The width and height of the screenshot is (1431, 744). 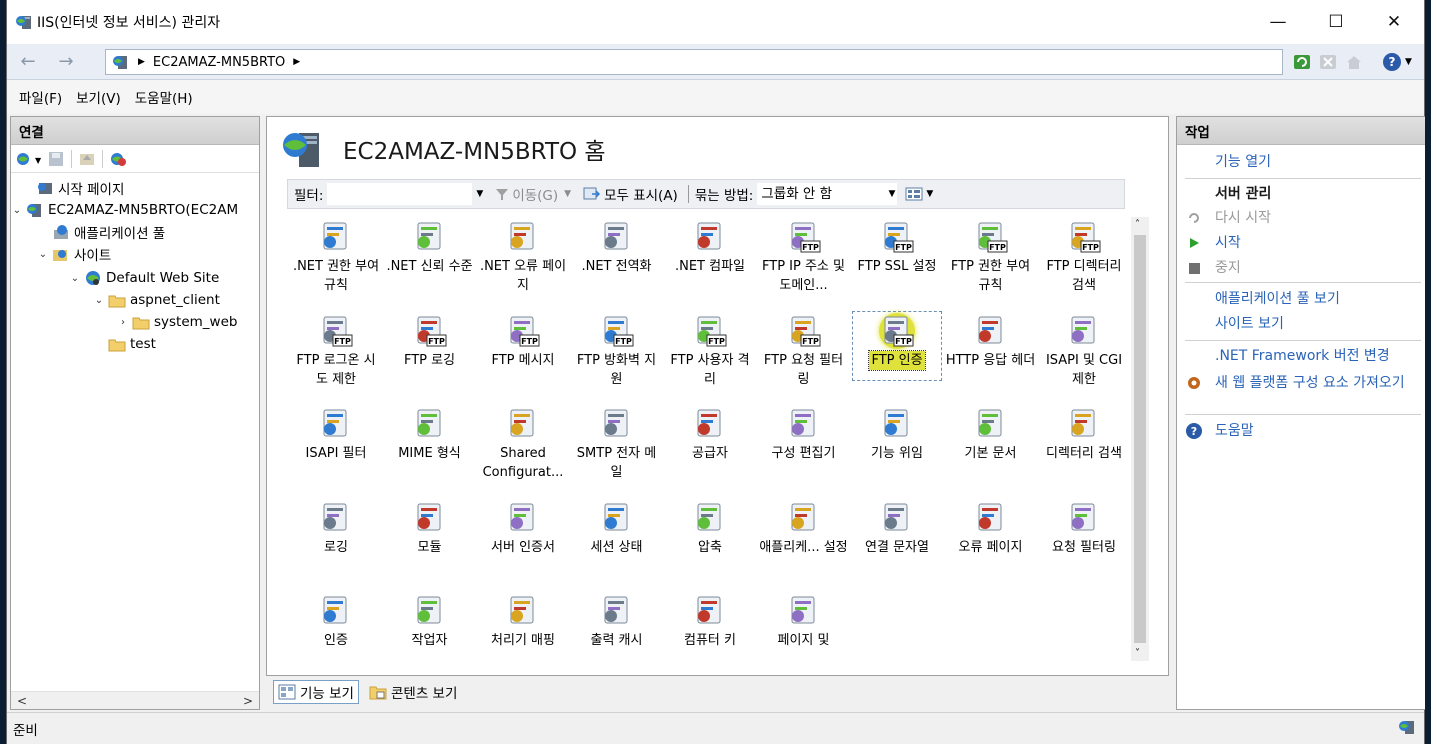 I want to click on feature-item: 처리기 매핑, so click(x=523, y=627).